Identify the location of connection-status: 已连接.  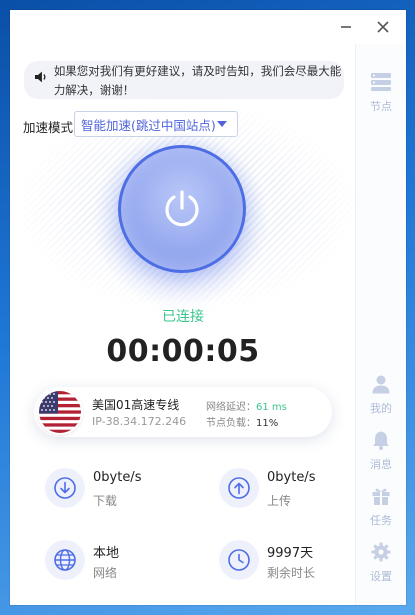
(183, 317).